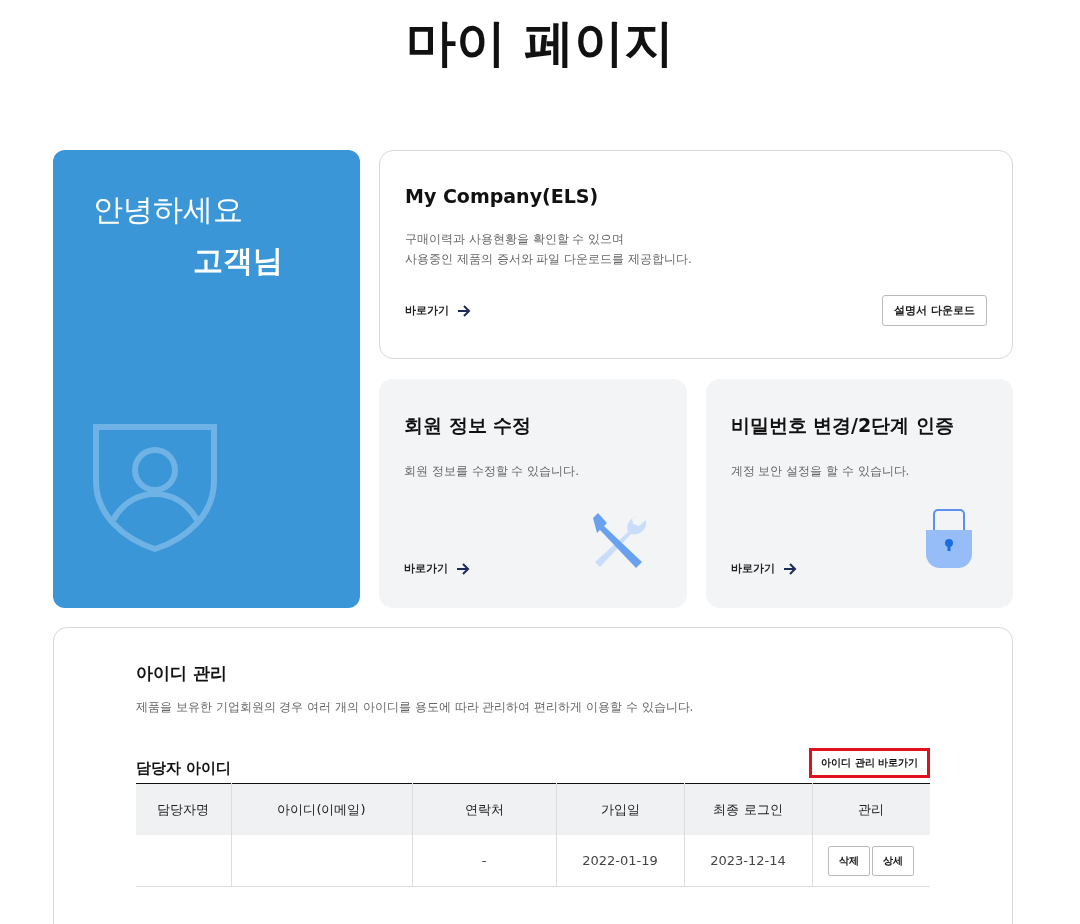 The image size is (1080, 924). Describe the element at coordinates (869, 763) in the screenshot. I see `id-manage-button: 아이디 관리 바로가기` at that location.